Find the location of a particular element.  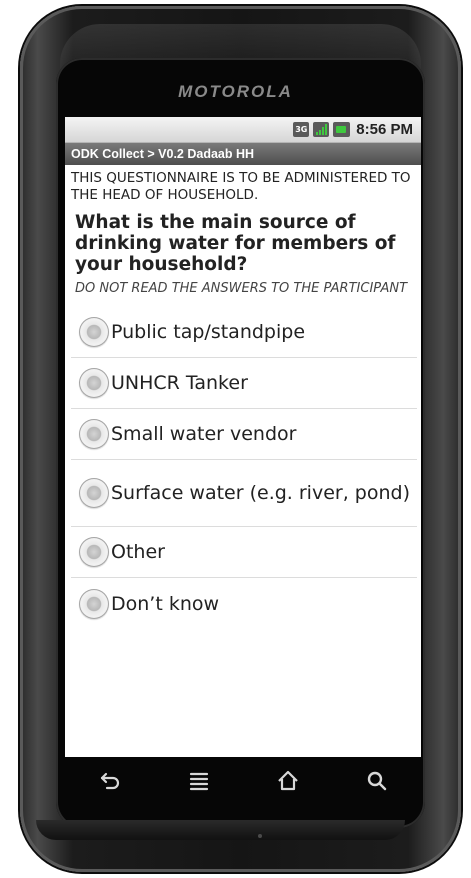

option-surface-water: Surface water (e.g. river, pond) is located at coordinates (244, 493).